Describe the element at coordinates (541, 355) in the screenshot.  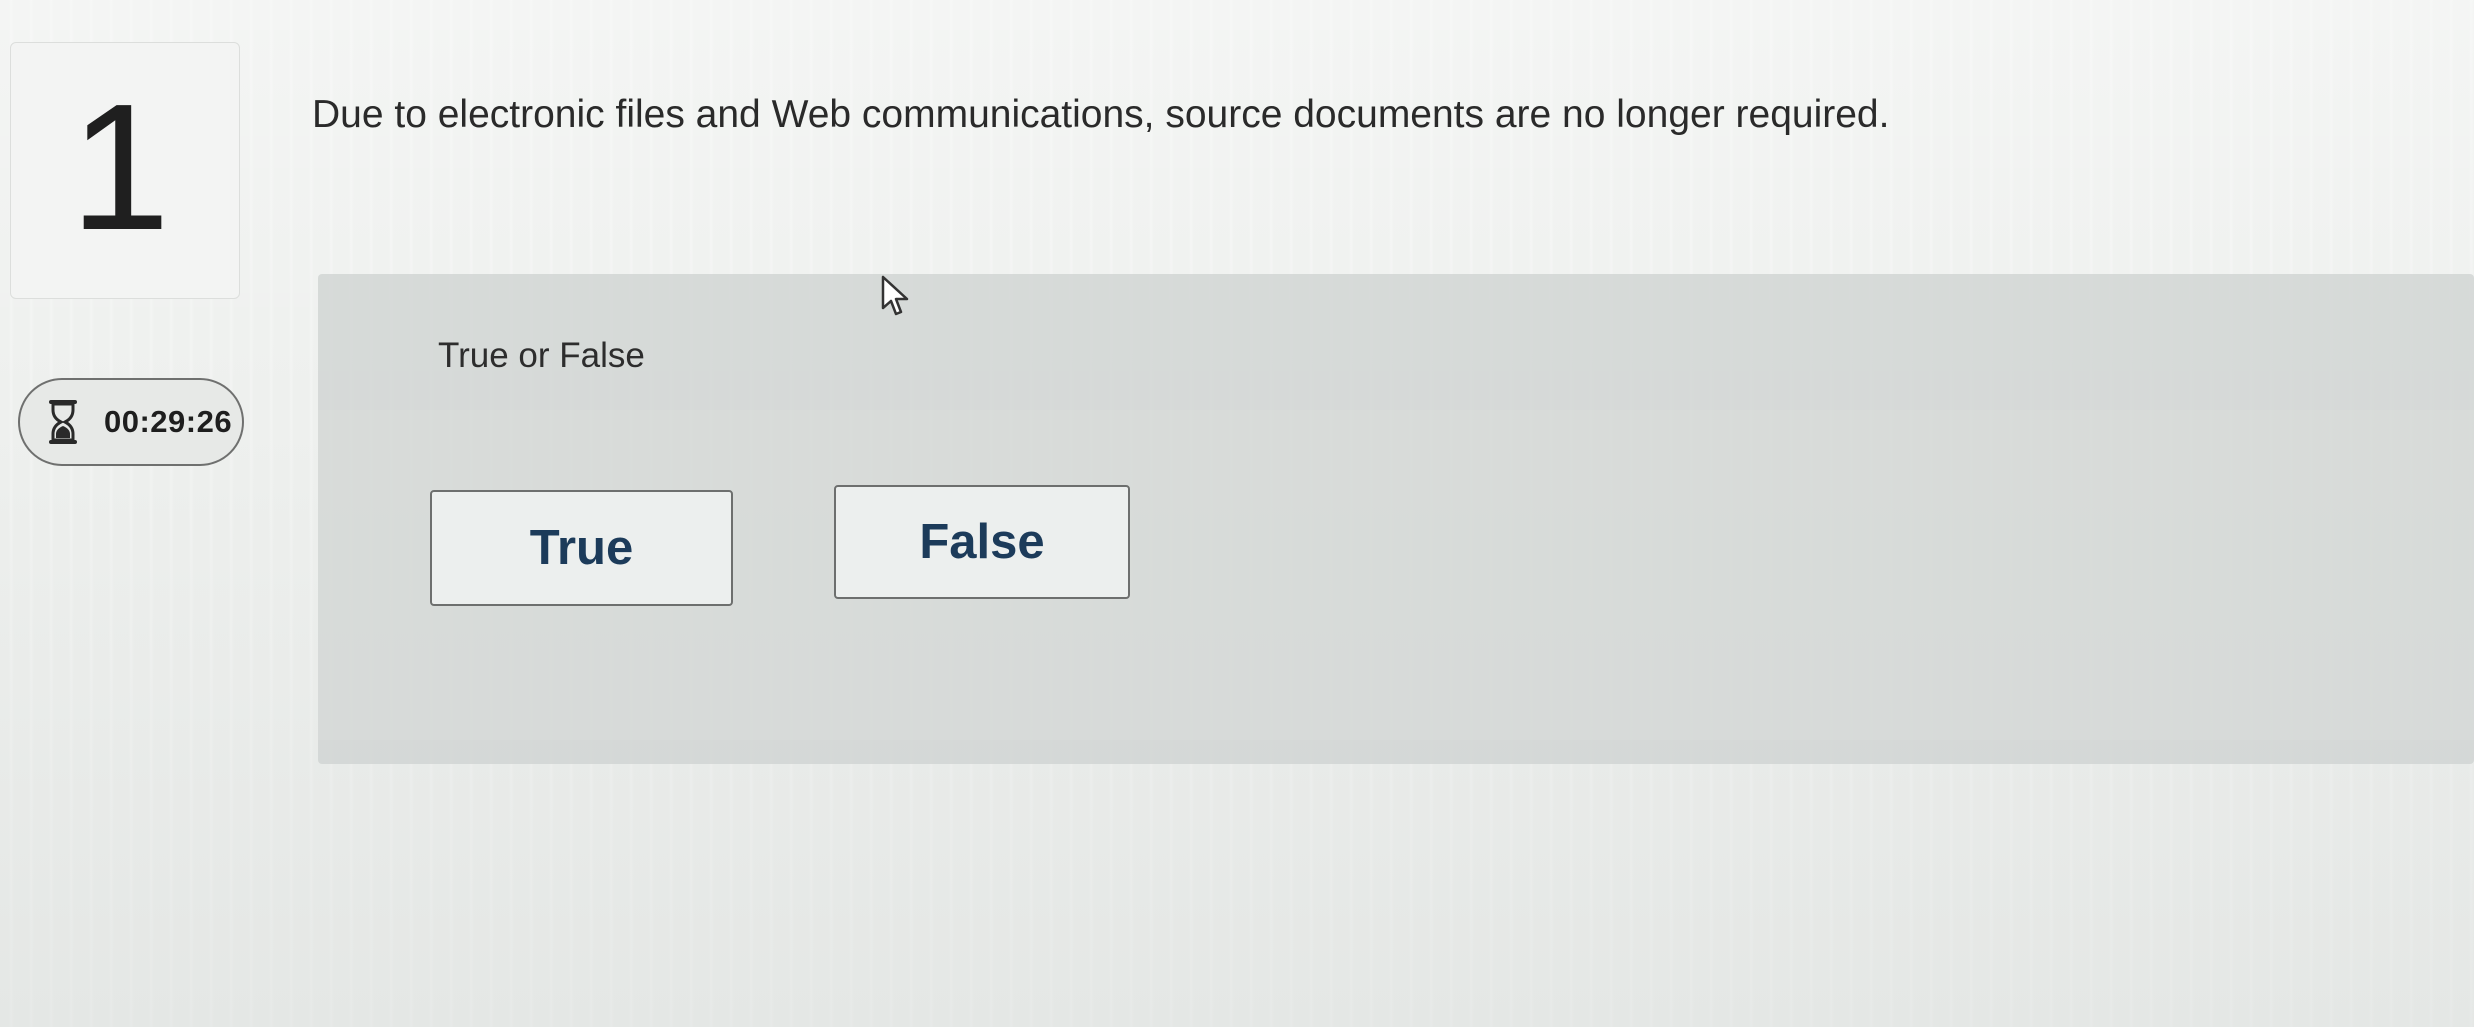
I see `answer-prompt: True or False` at that location.